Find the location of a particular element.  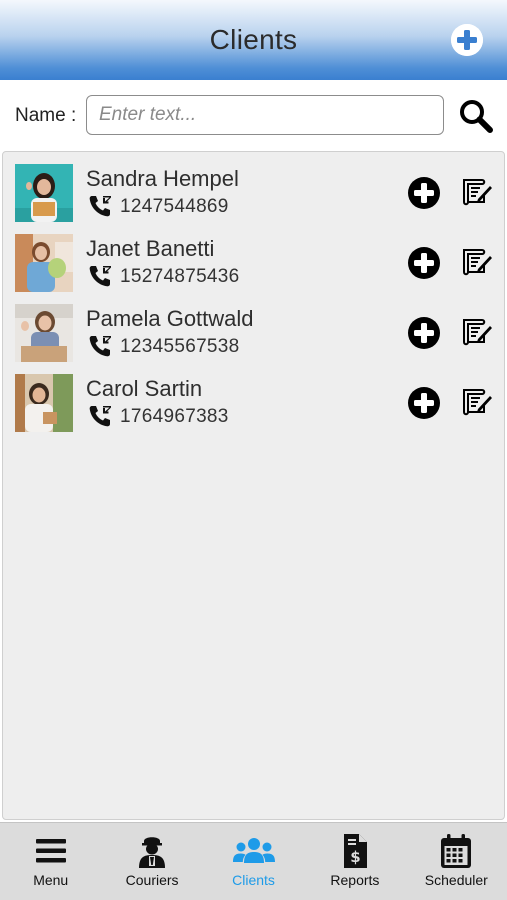

hamburger-icon is located at coordinates (50, 851).